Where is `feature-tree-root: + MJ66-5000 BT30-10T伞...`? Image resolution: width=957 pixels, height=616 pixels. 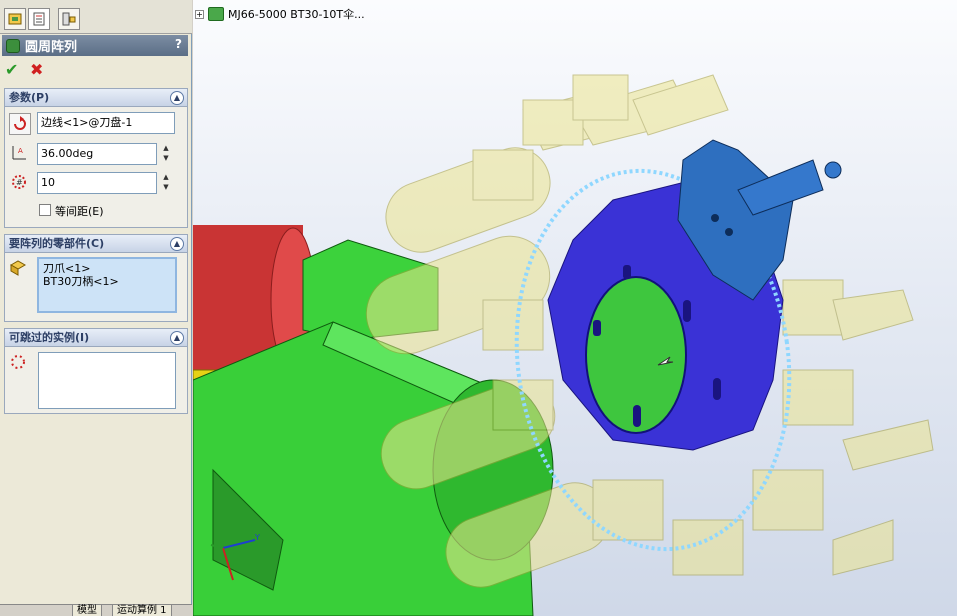 feature-tree-root: + MJ66-5000 BT30-10T伞... is located at coordinates (280, 14).